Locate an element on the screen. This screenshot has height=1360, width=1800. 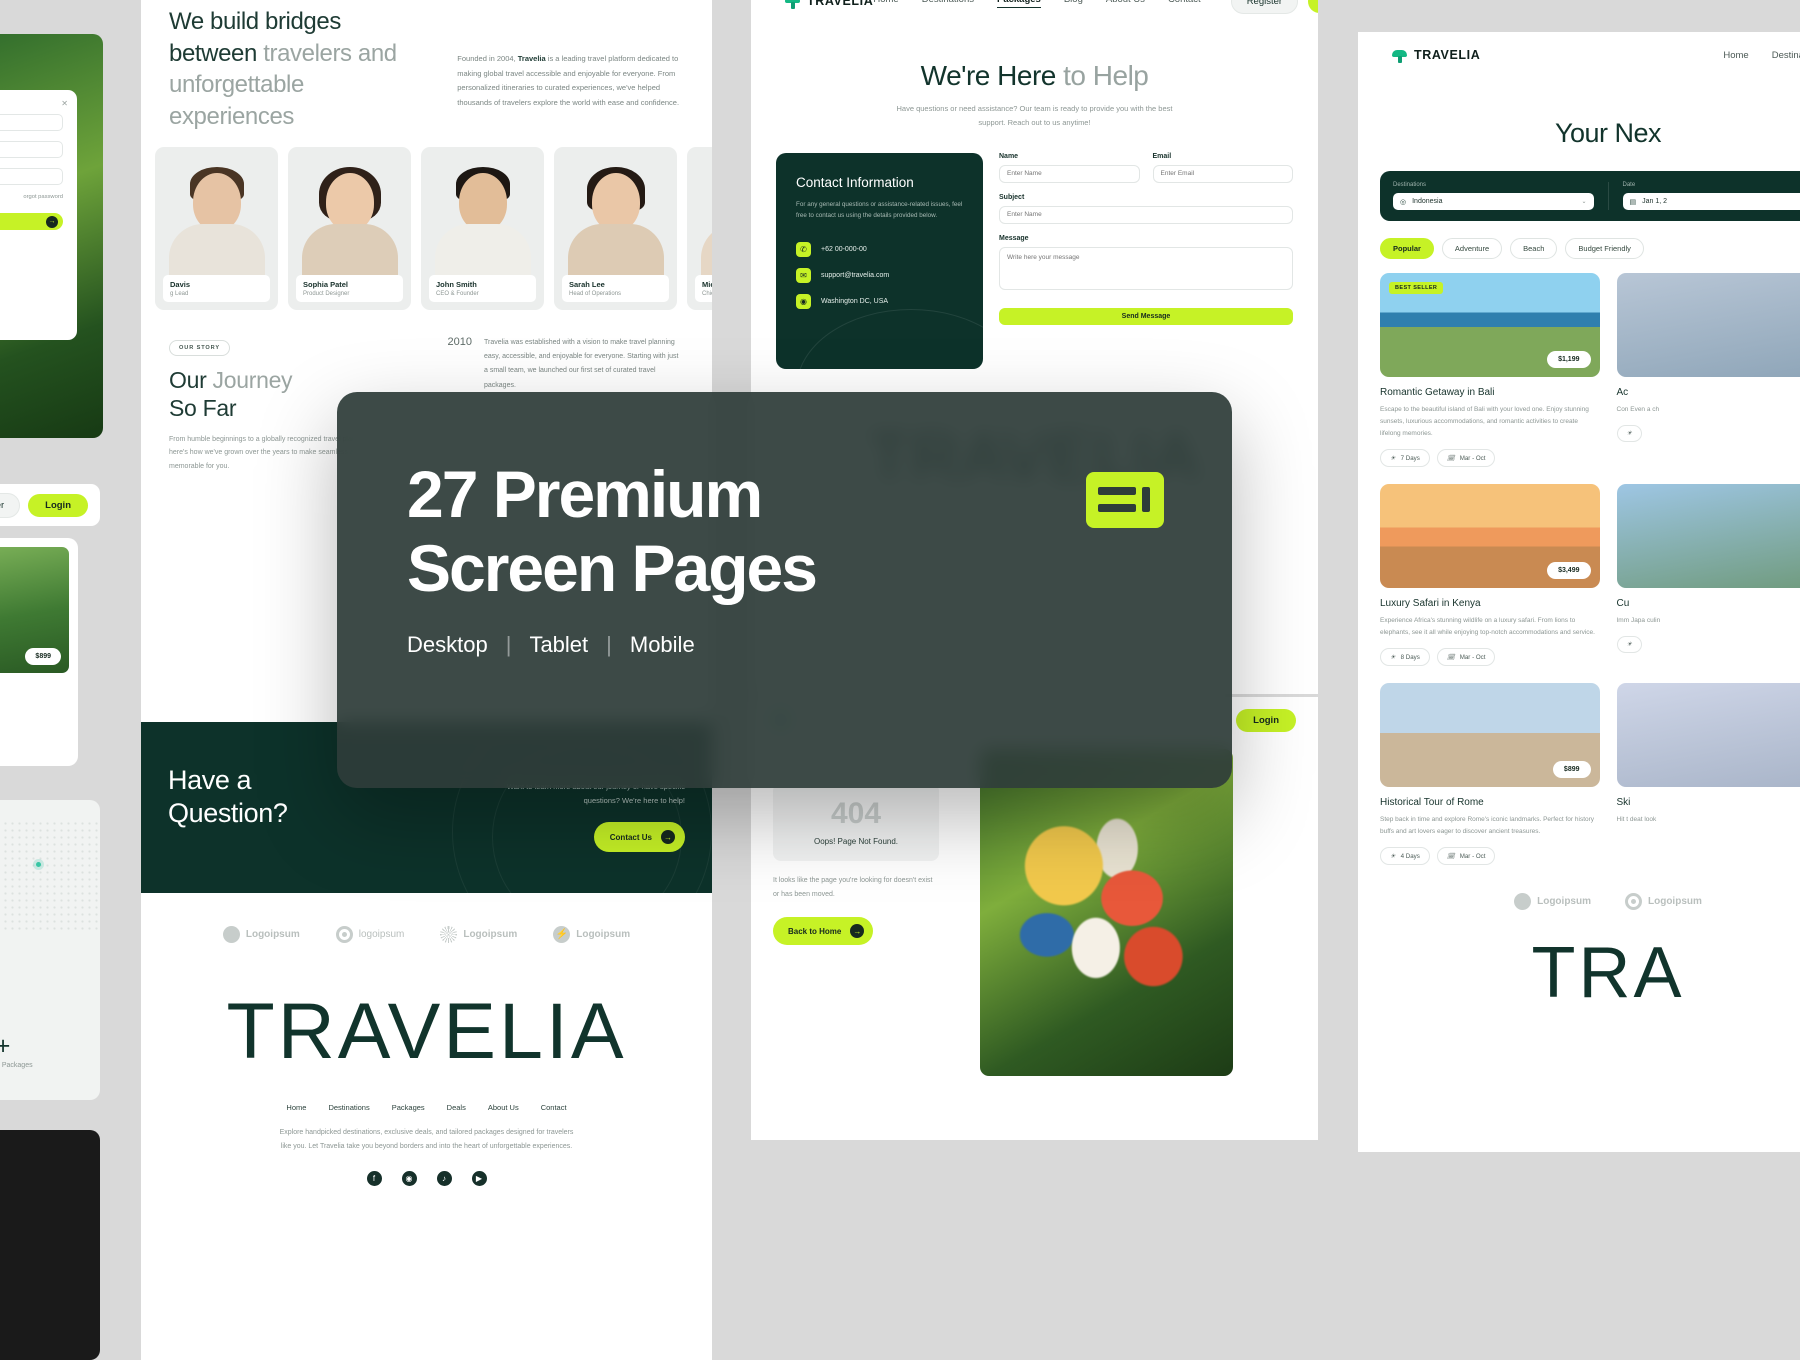
partner-logo: Logoipsum is located at coordinates (1663, 902).